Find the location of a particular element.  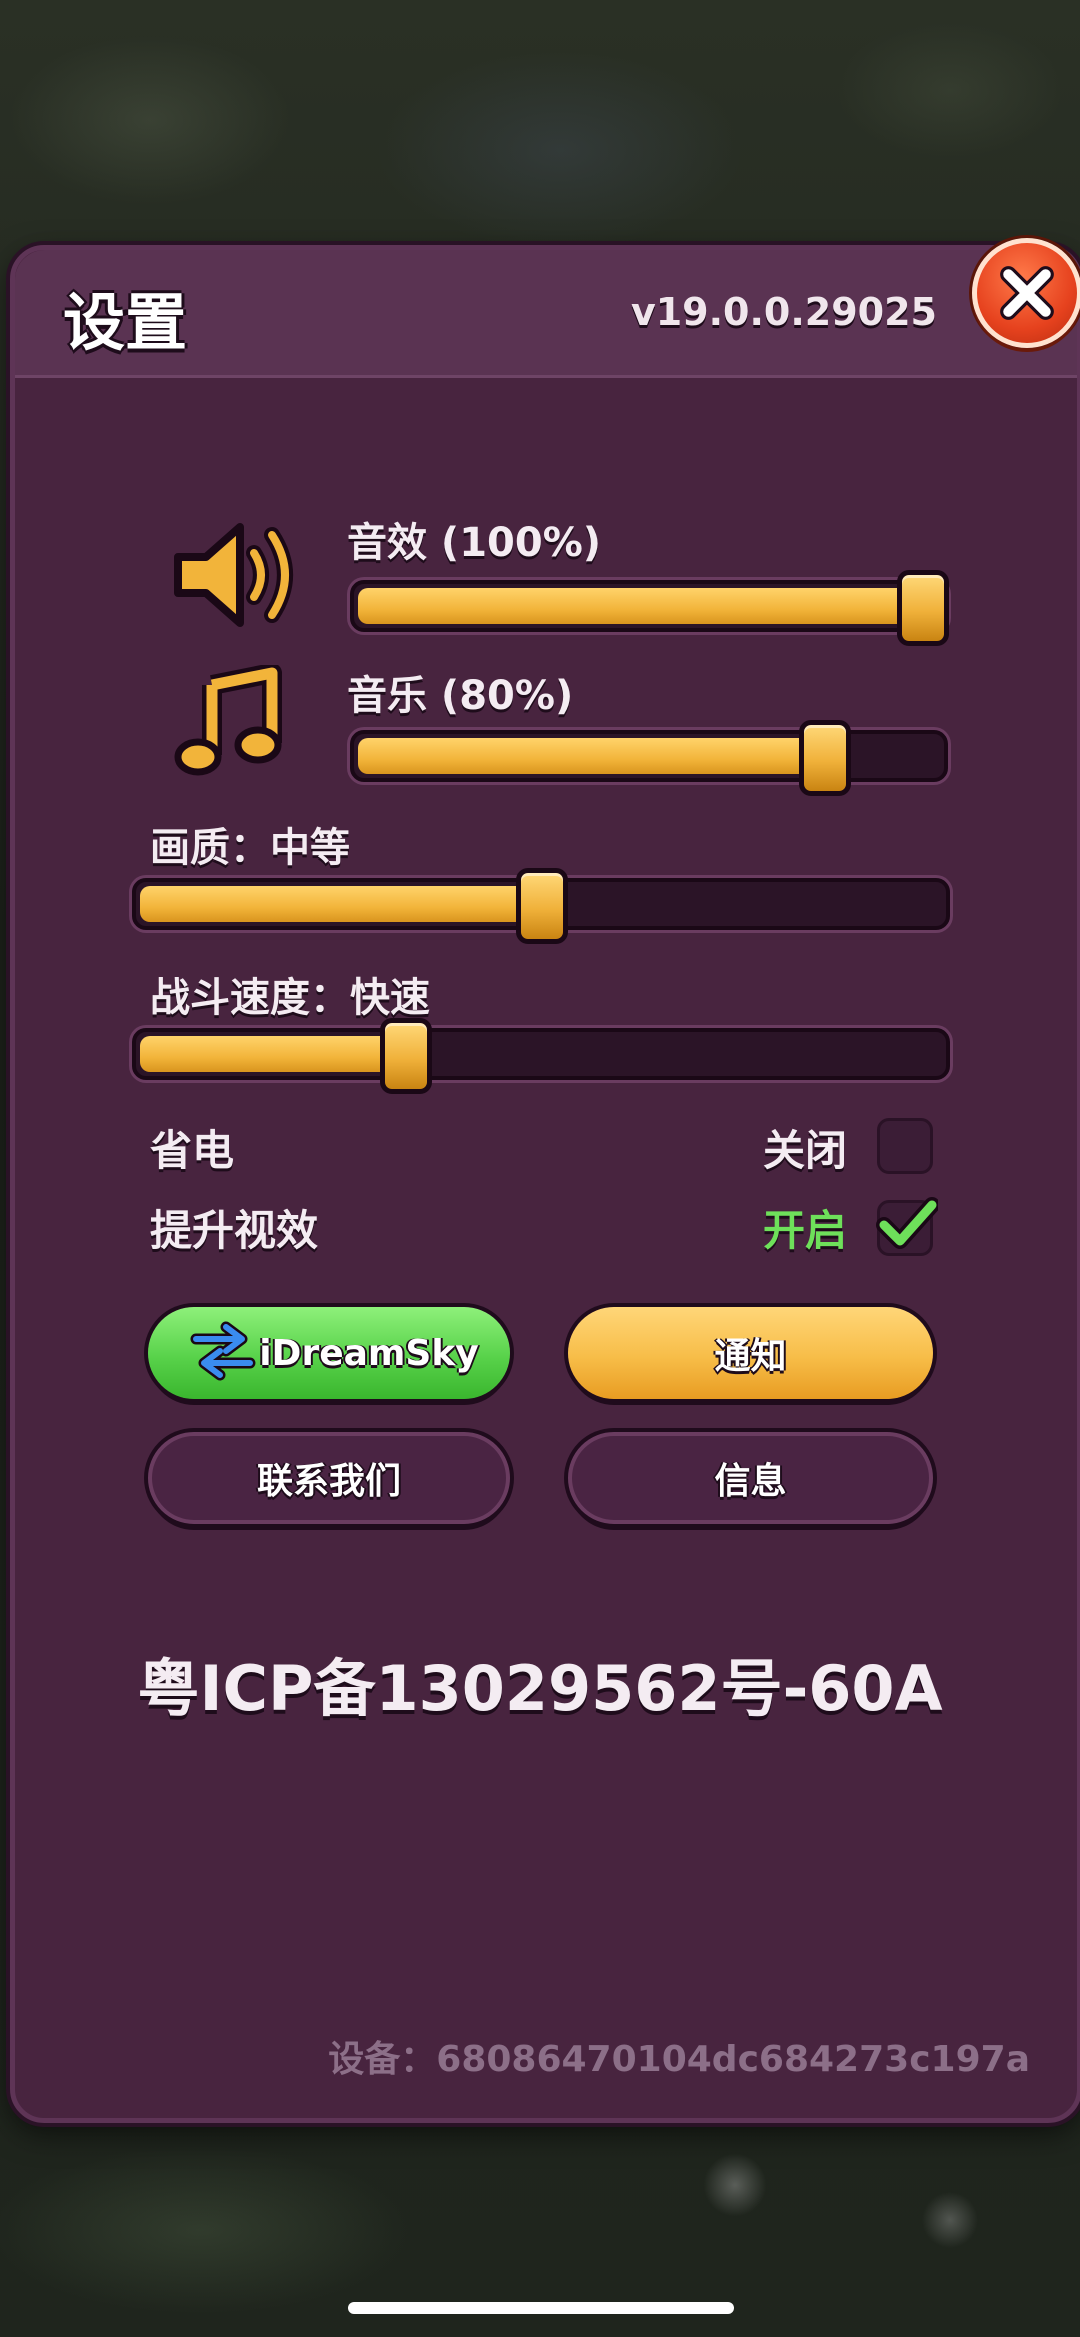

speaker-icon is located at coordinates (233, 575).